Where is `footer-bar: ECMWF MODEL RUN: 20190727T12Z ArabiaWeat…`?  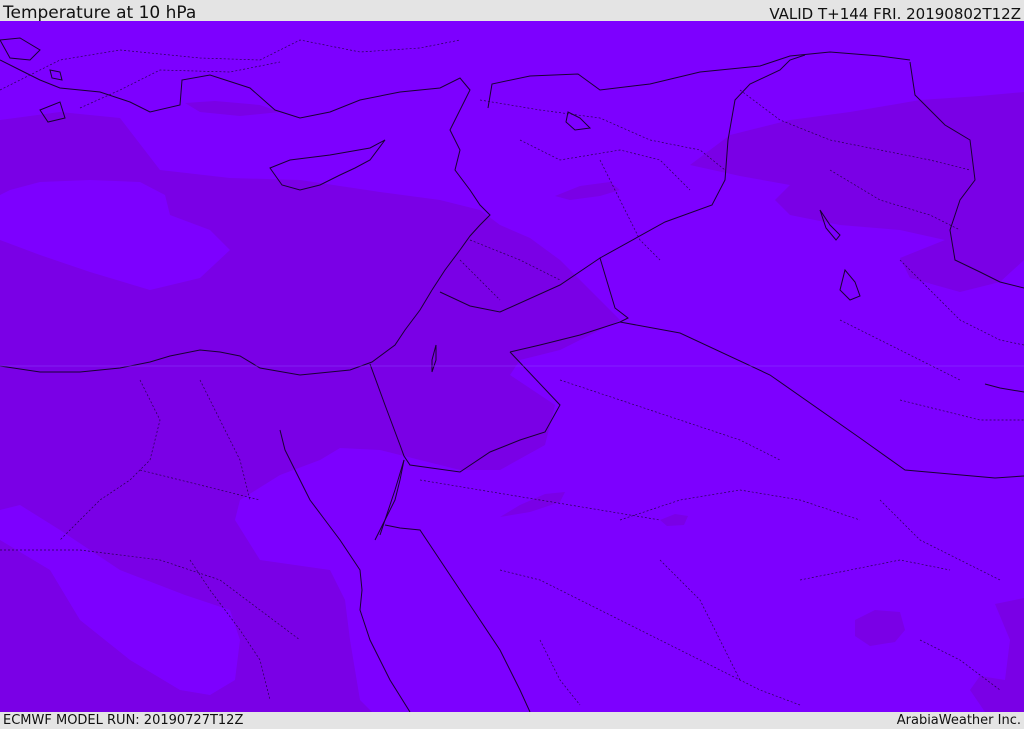 footer-bar: ECMWF MODEL RUN: 20190727T12Z ArabiaWeat… is located at coordinates (512, 720).